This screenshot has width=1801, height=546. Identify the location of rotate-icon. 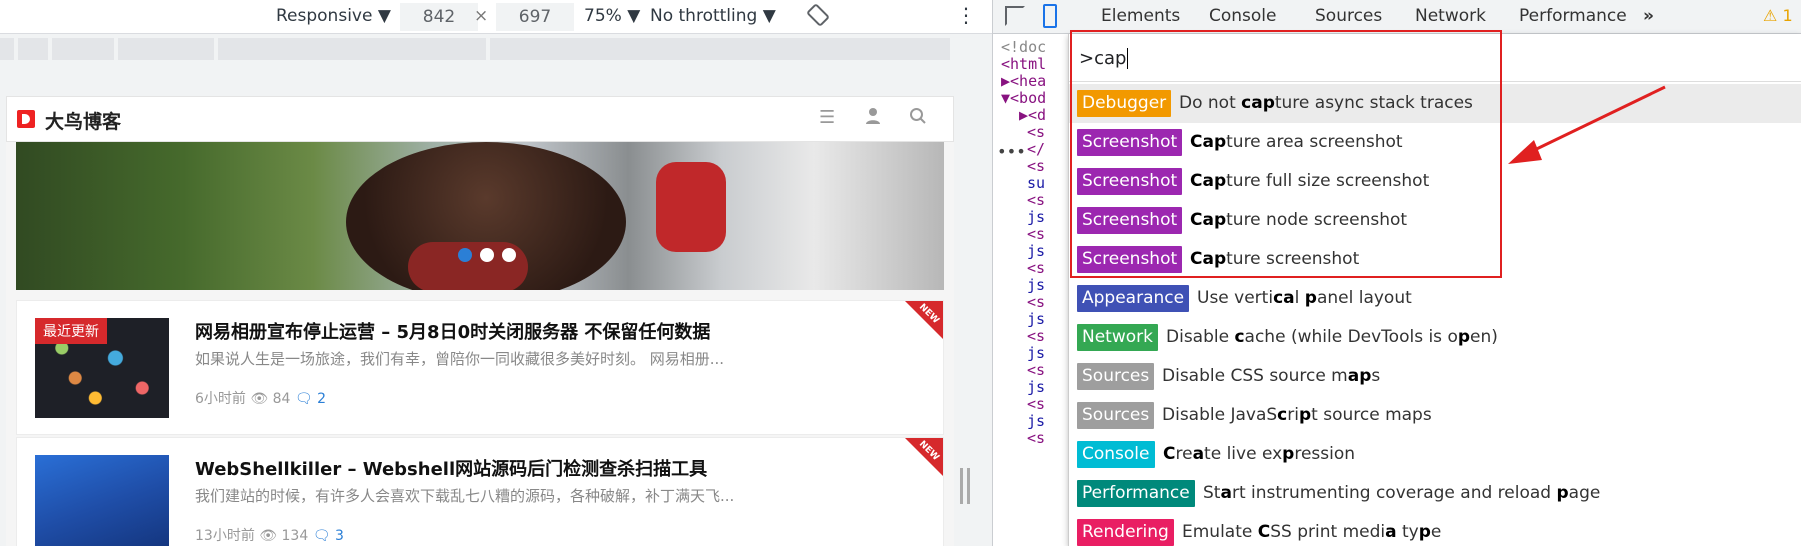
(818, 17).